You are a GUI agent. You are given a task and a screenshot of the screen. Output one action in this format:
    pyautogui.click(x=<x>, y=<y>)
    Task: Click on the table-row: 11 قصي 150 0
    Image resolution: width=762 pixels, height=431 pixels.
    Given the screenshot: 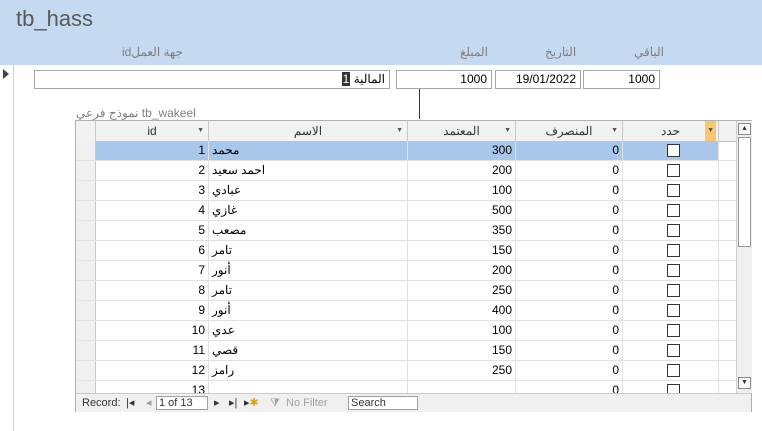 What is the action you would take?
    pyautogui.click(x=406, y=351)
    